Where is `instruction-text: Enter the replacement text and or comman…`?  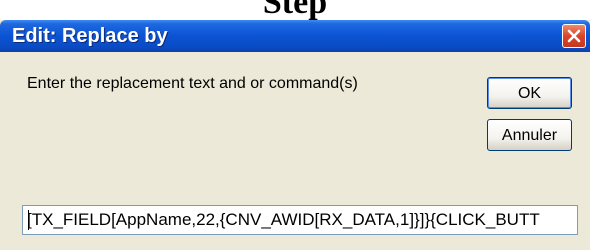
instruction-text: Enter the replacement text and or comman… is located at coordinates (192, 83).